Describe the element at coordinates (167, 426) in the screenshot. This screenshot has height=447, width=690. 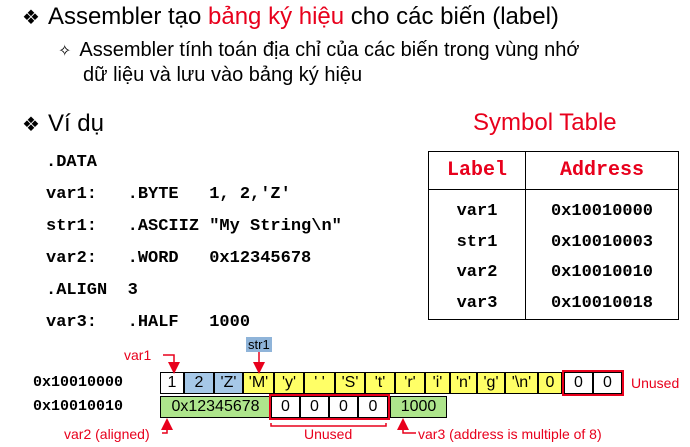
I see `var2-arrow` at that location.